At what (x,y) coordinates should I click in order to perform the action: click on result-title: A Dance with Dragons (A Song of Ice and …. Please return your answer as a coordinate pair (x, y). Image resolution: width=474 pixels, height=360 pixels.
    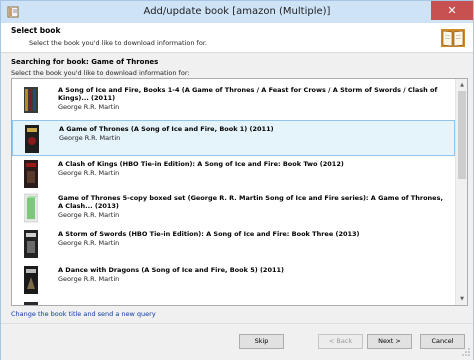
    Looking at the image, I should click on (171, 270).